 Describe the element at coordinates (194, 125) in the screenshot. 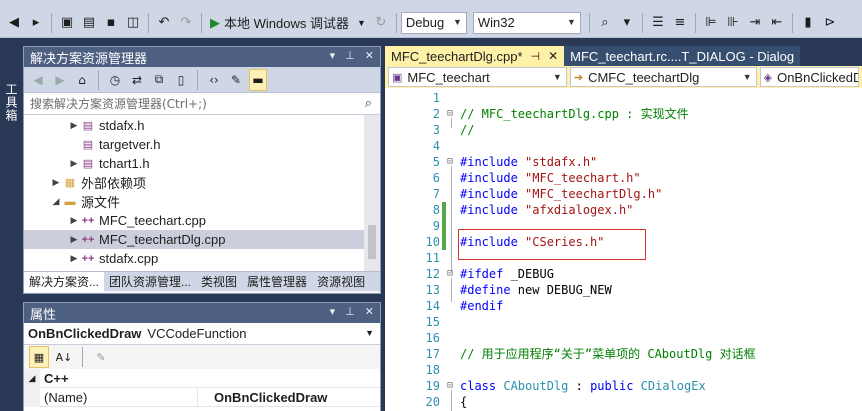

I see `tree-item: ▶ ▤ stdafx.h` at that location.